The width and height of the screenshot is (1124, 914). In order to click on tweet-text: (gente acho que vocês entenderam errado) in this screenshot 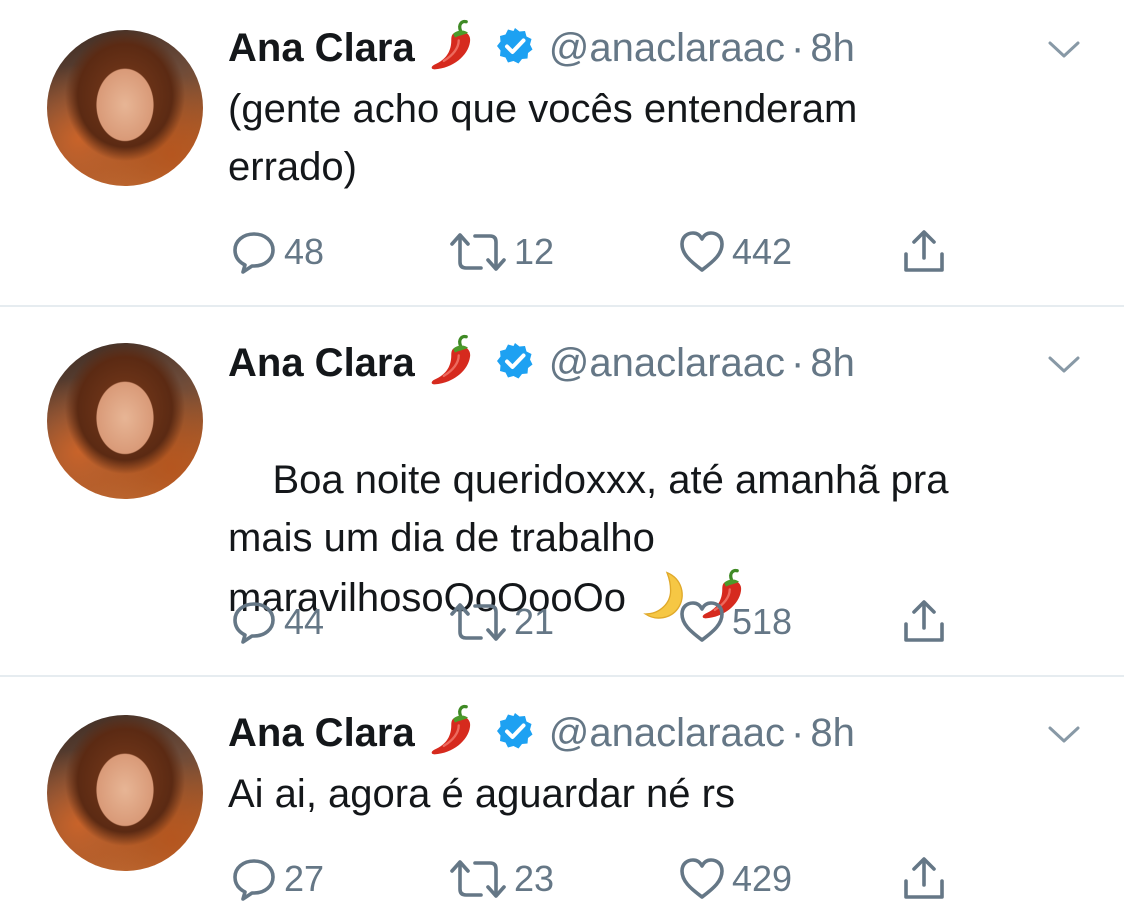, I will do `click(543, 138)`.